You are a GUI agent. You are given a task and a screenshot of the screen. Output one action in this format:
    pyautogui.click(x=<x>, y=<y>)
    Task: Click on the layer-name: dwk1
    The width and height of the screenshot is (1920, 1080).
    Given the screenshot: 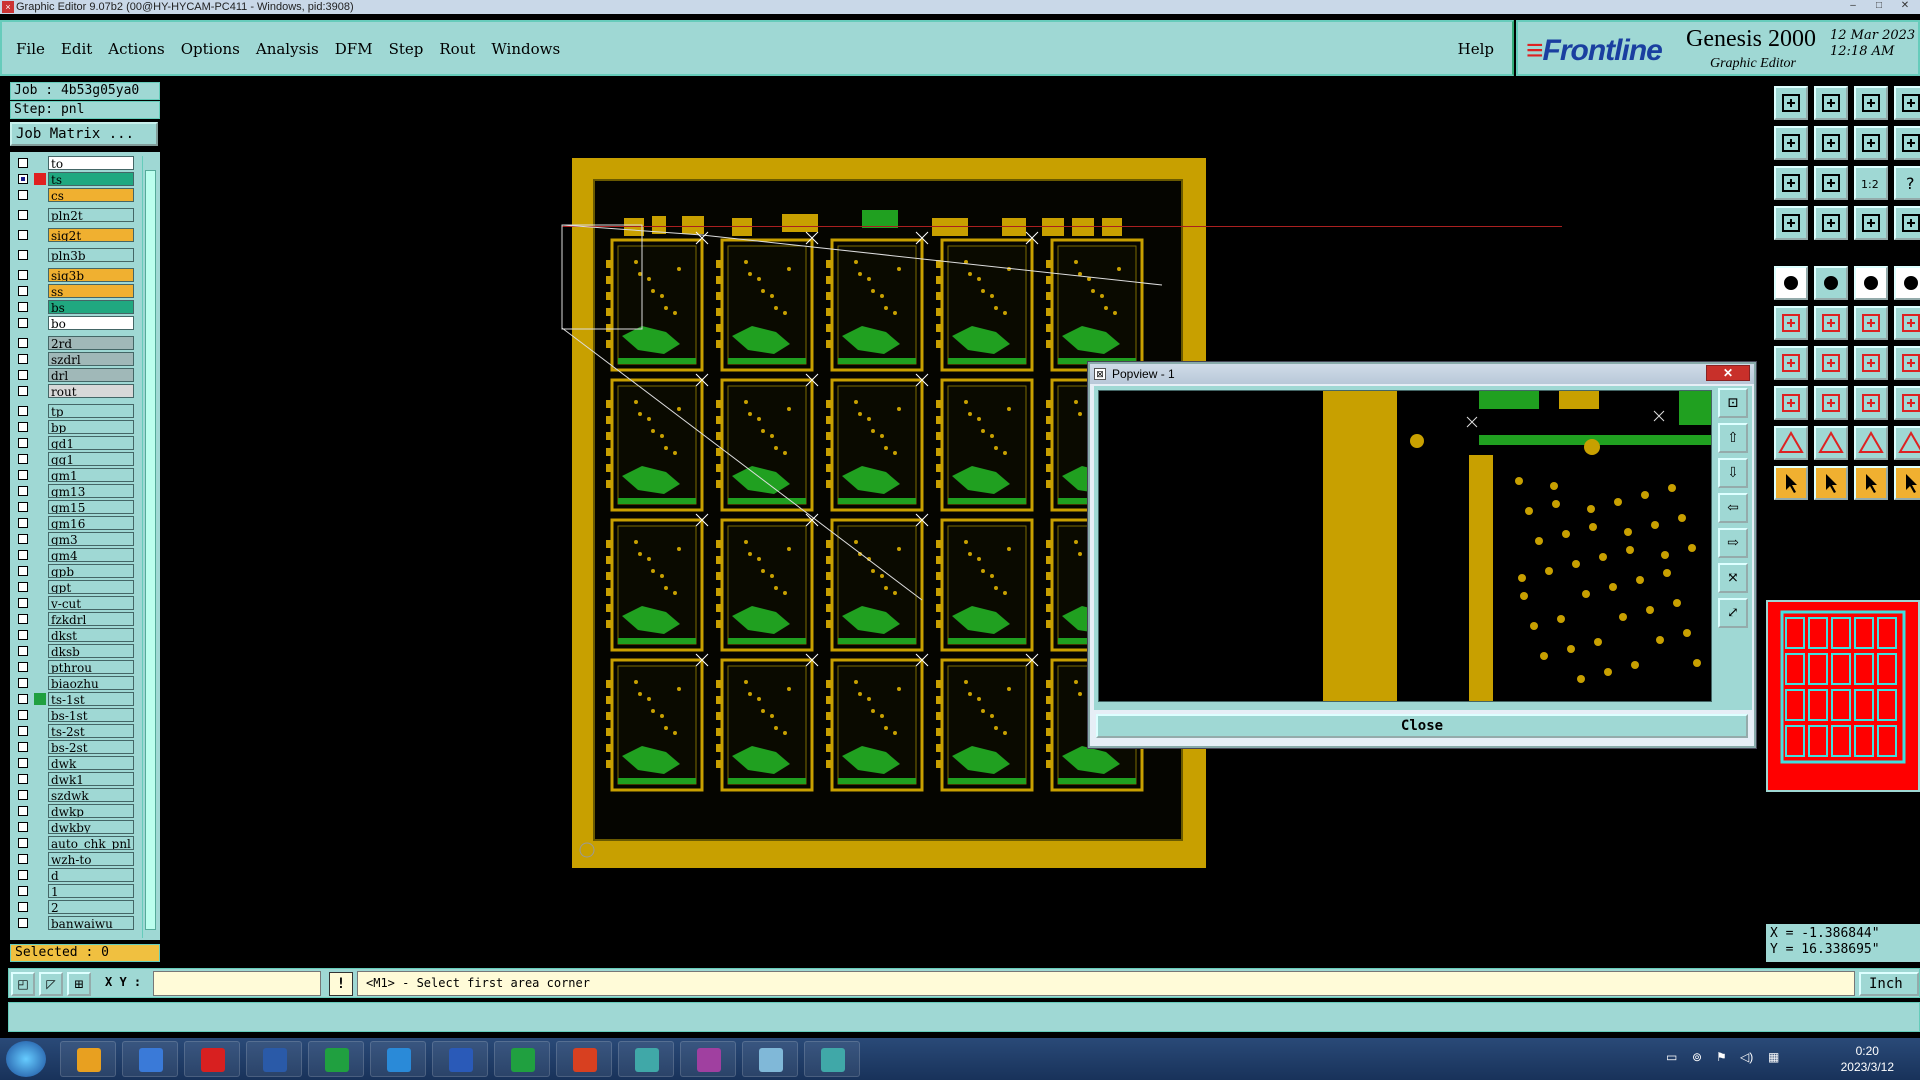 What is the action you would take?
    pyautogui.click(x=91, y=779)
    